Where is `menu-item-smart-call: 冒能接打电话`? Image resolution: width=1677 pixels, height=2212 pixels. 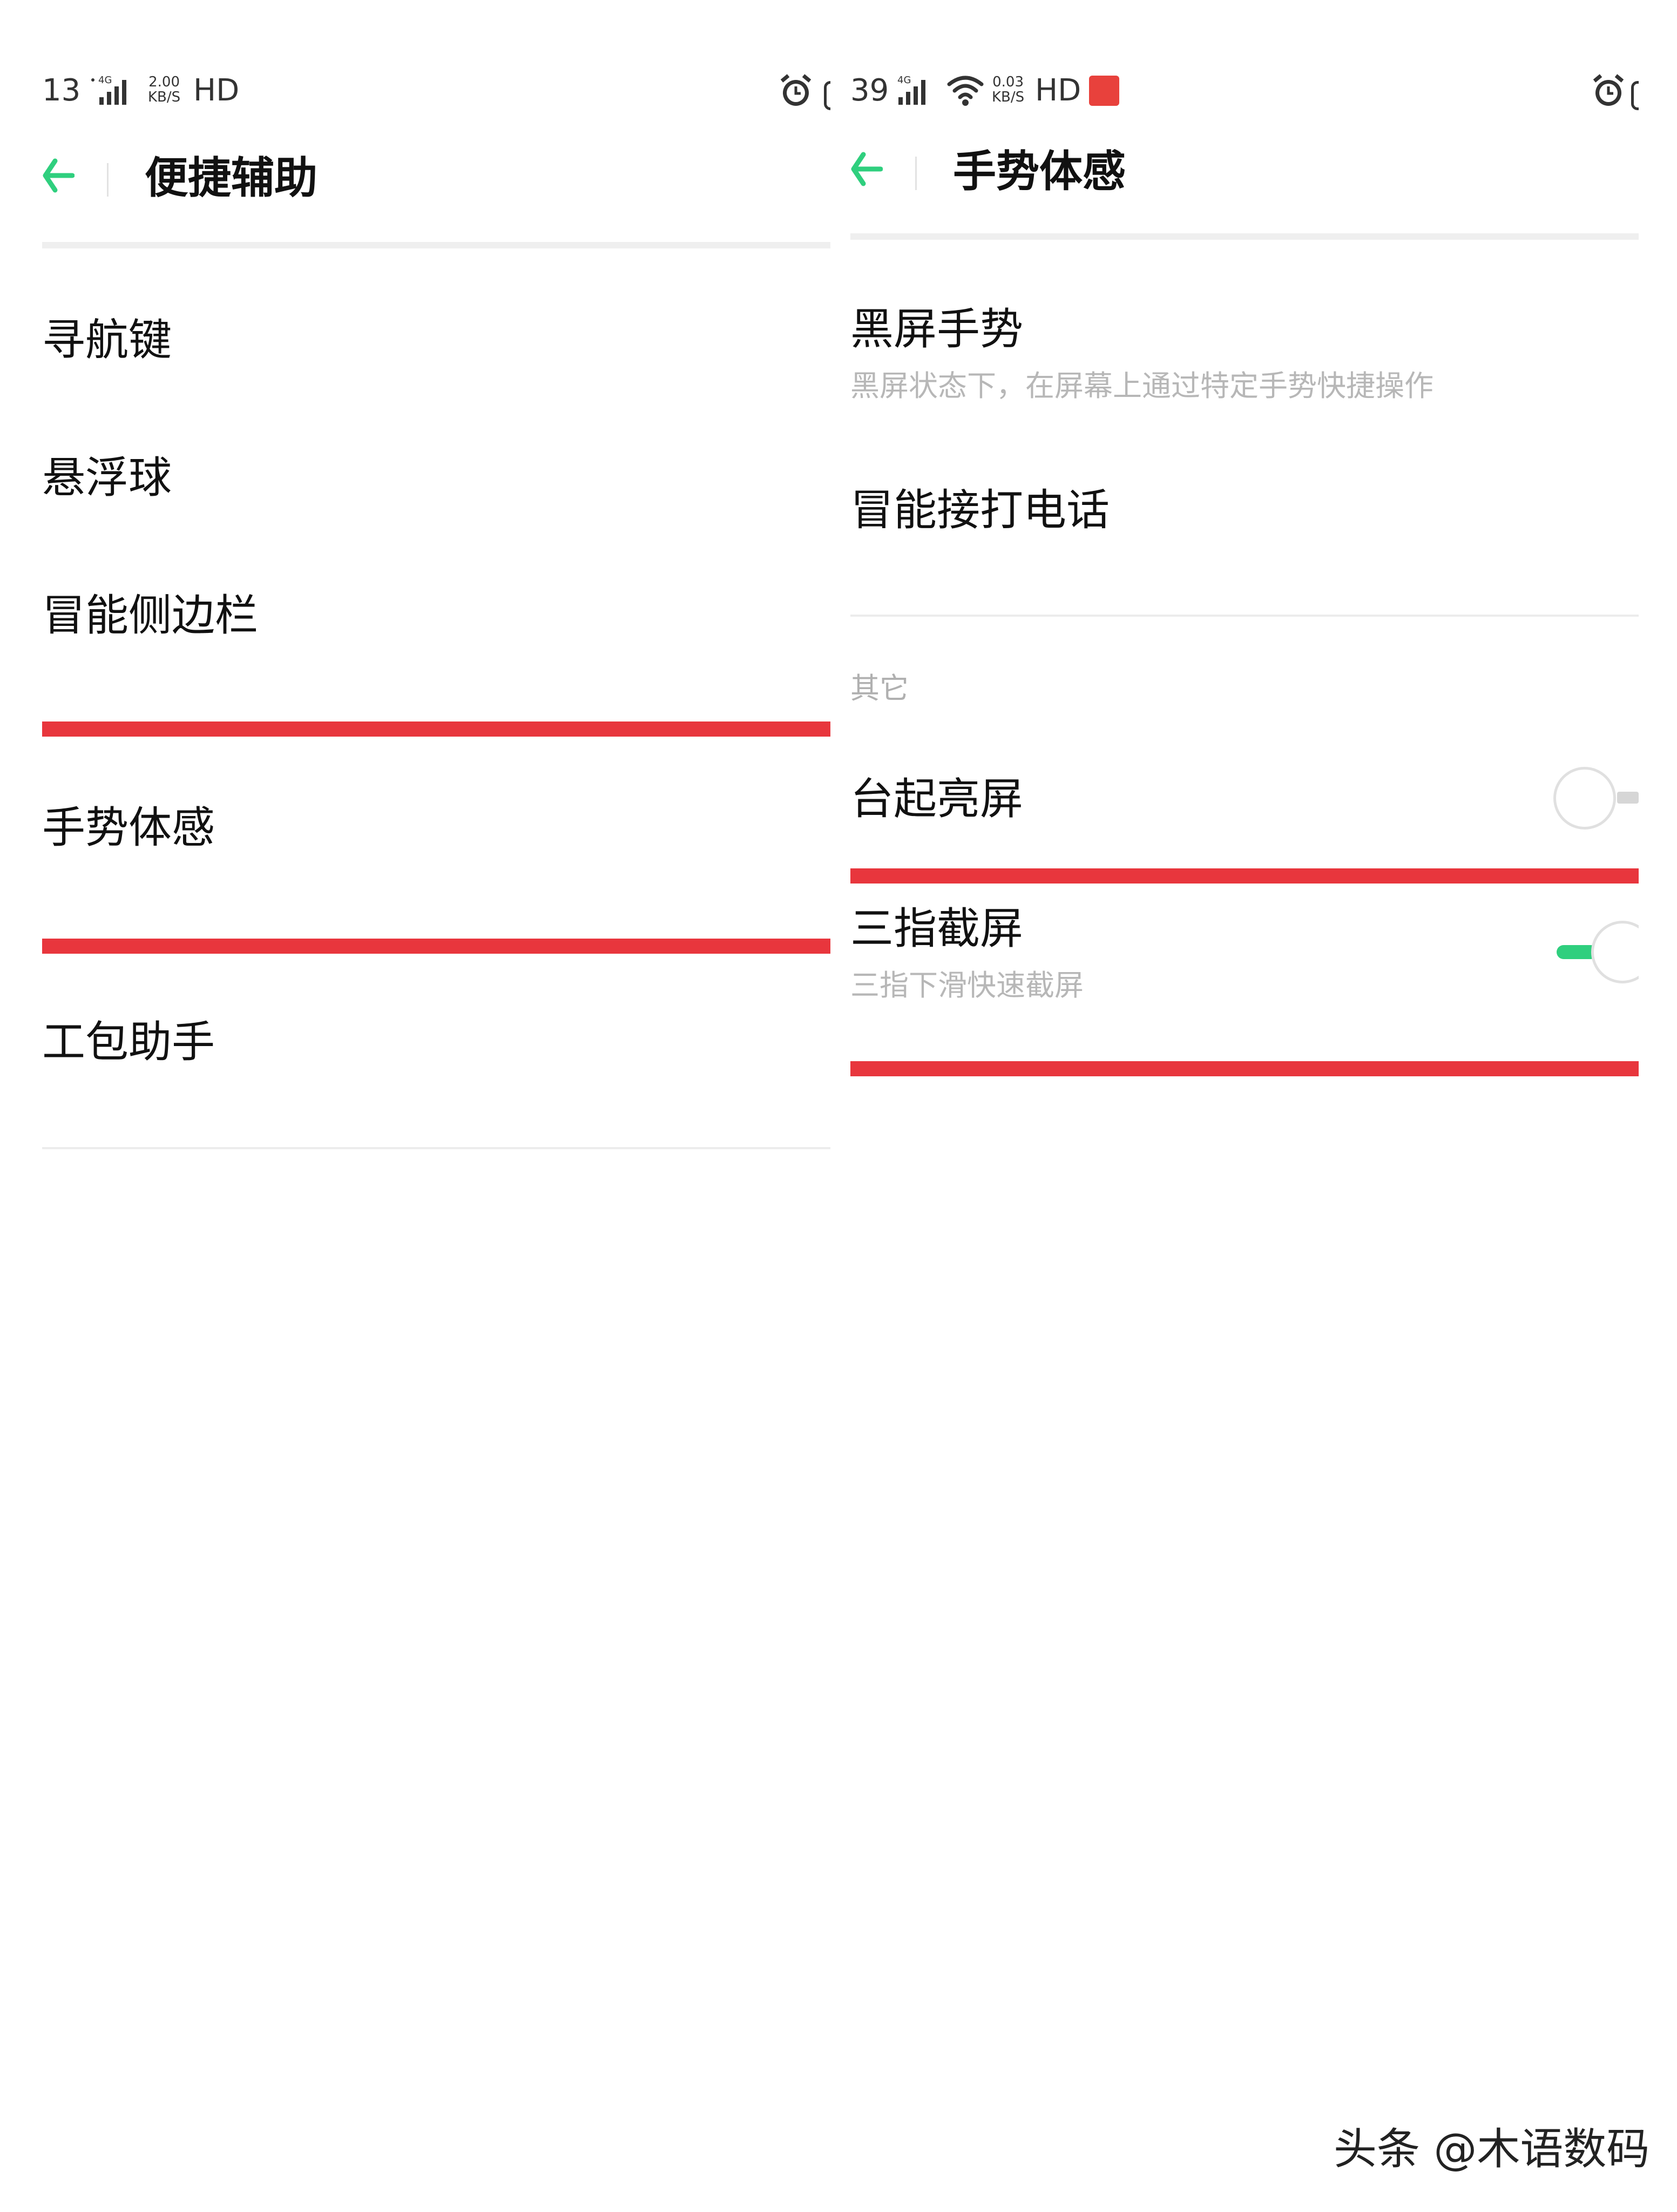 menu-item-smart-call: 冒能接打电话 is located at coordinates (980, 510).